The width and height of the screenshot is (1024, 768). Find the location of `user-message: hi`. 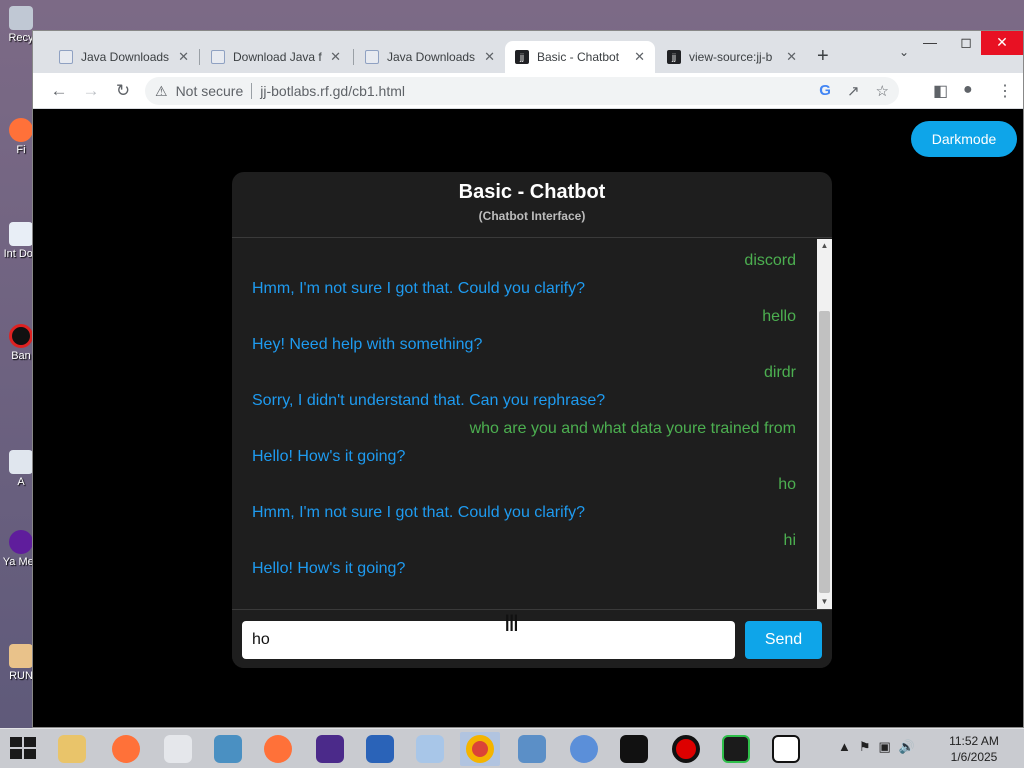

user-message: hi is located at coordinates (789, 540).